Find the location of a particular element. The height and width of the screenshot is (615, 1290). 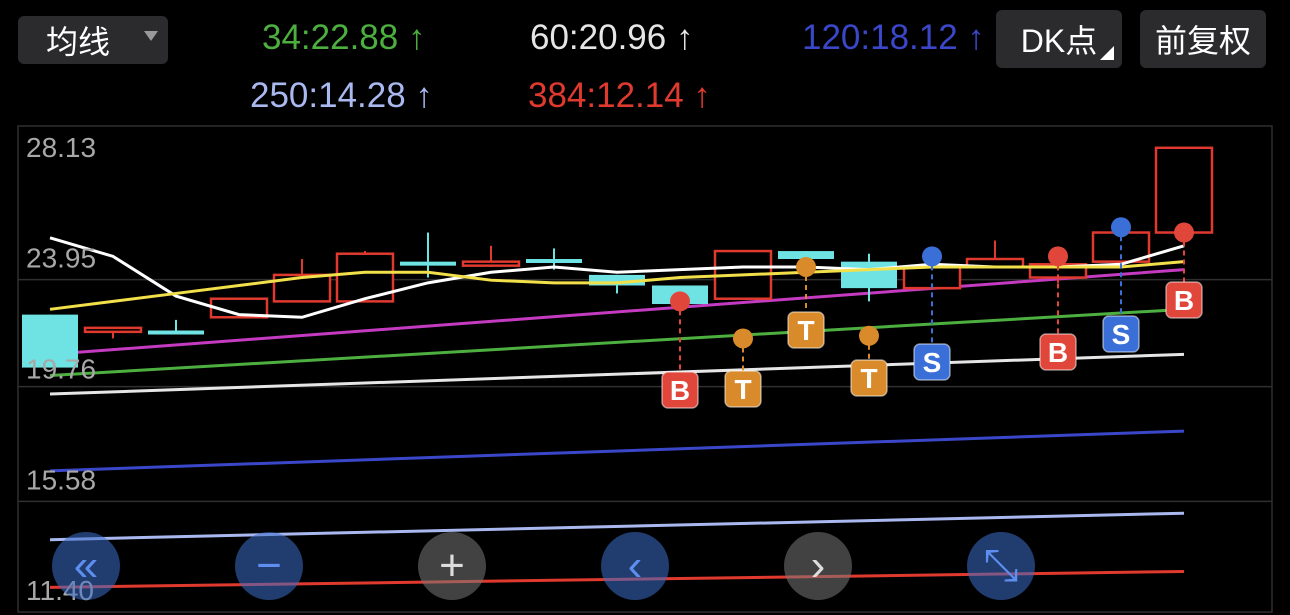

zoom-out-button: − is located at coordinates (269, 566).